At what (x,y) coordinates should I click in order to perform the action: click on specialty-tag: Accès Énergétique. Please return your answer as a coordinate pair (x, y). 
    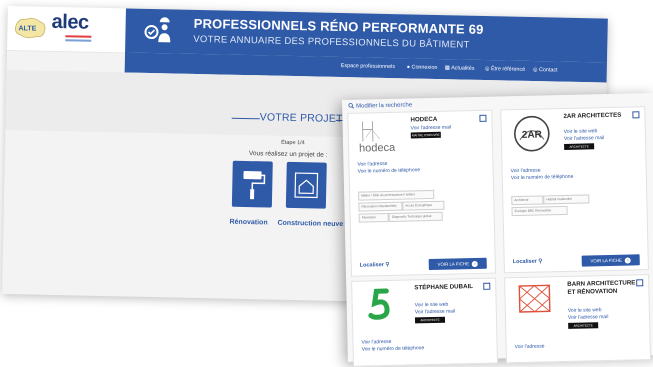
    Looking at the image, I should click on (423, 205).